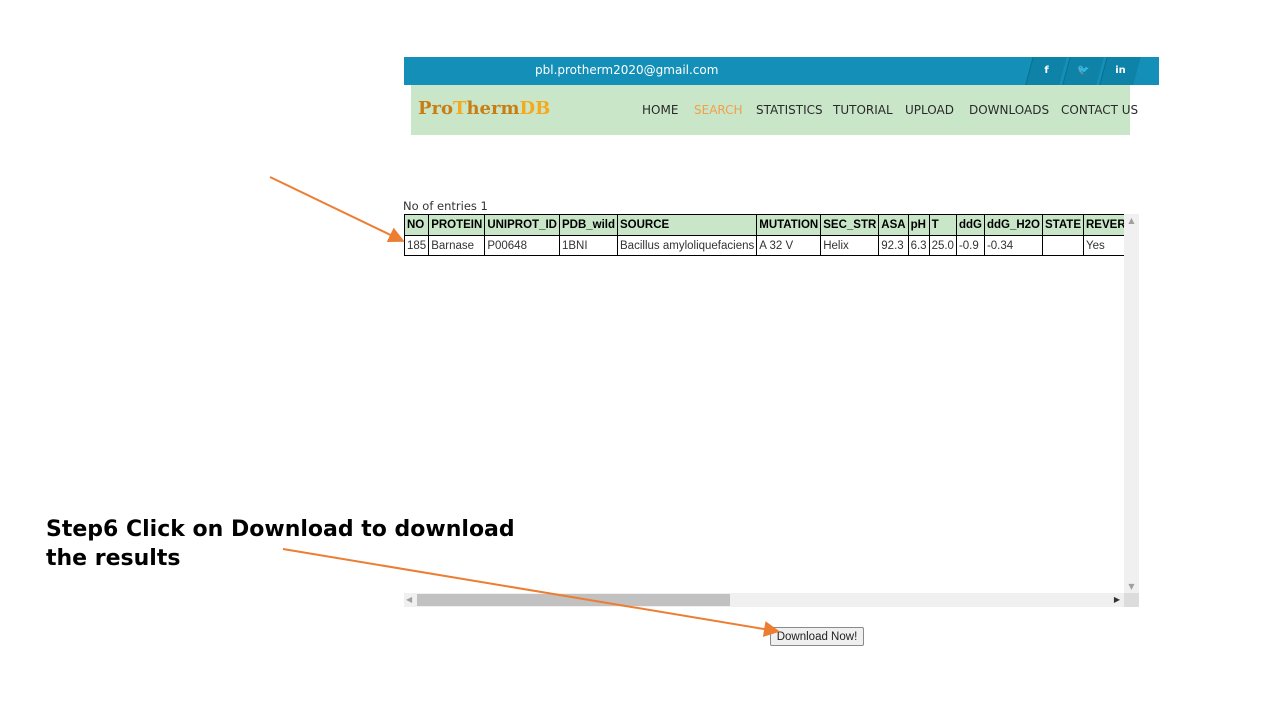  What do you see at coordinates (337, 209) in the screenshot?
I see `arrow-to-table-row` at bounding box center [337, 209].